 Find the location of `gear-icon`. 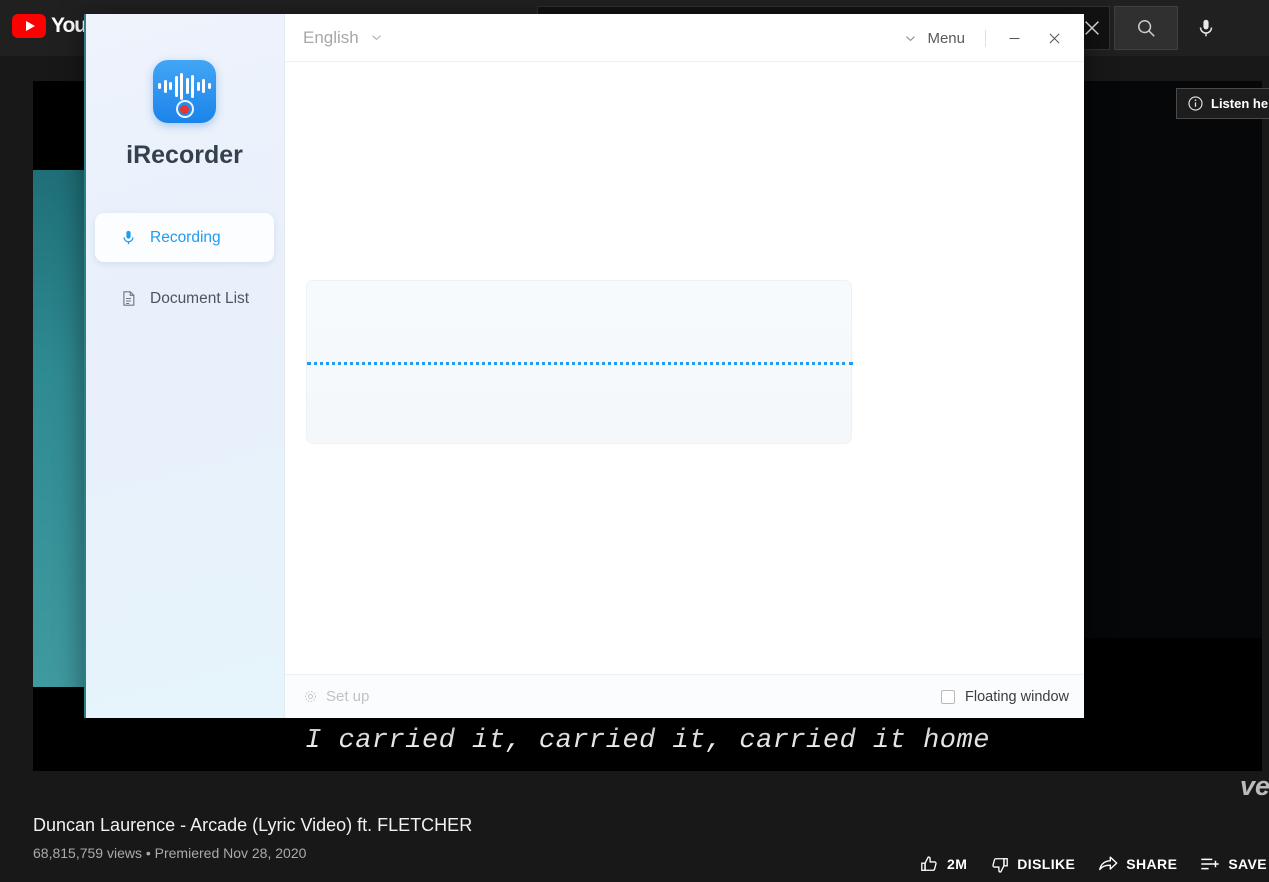

gear-icon is located at coordinates (310, 696).